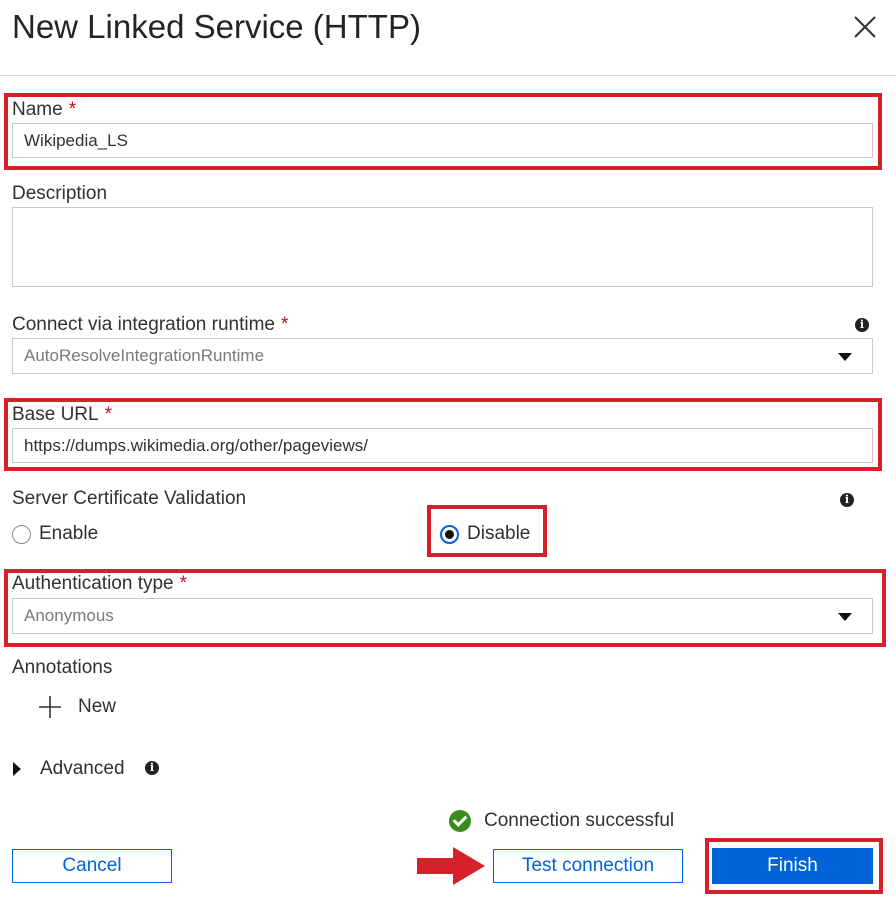 The height and width of the screenshot is (903, 896). I want to click on finish-button: Finish, so click(792, 866).